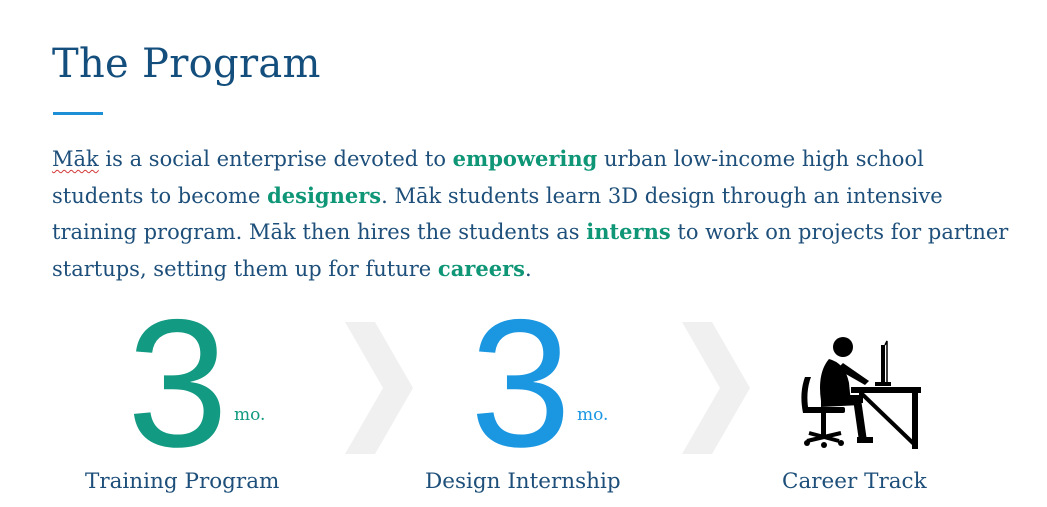  Describe the element at coordinates (523, 481) in the screenshot. I see `design-internship-label: Design Internship` at that location.